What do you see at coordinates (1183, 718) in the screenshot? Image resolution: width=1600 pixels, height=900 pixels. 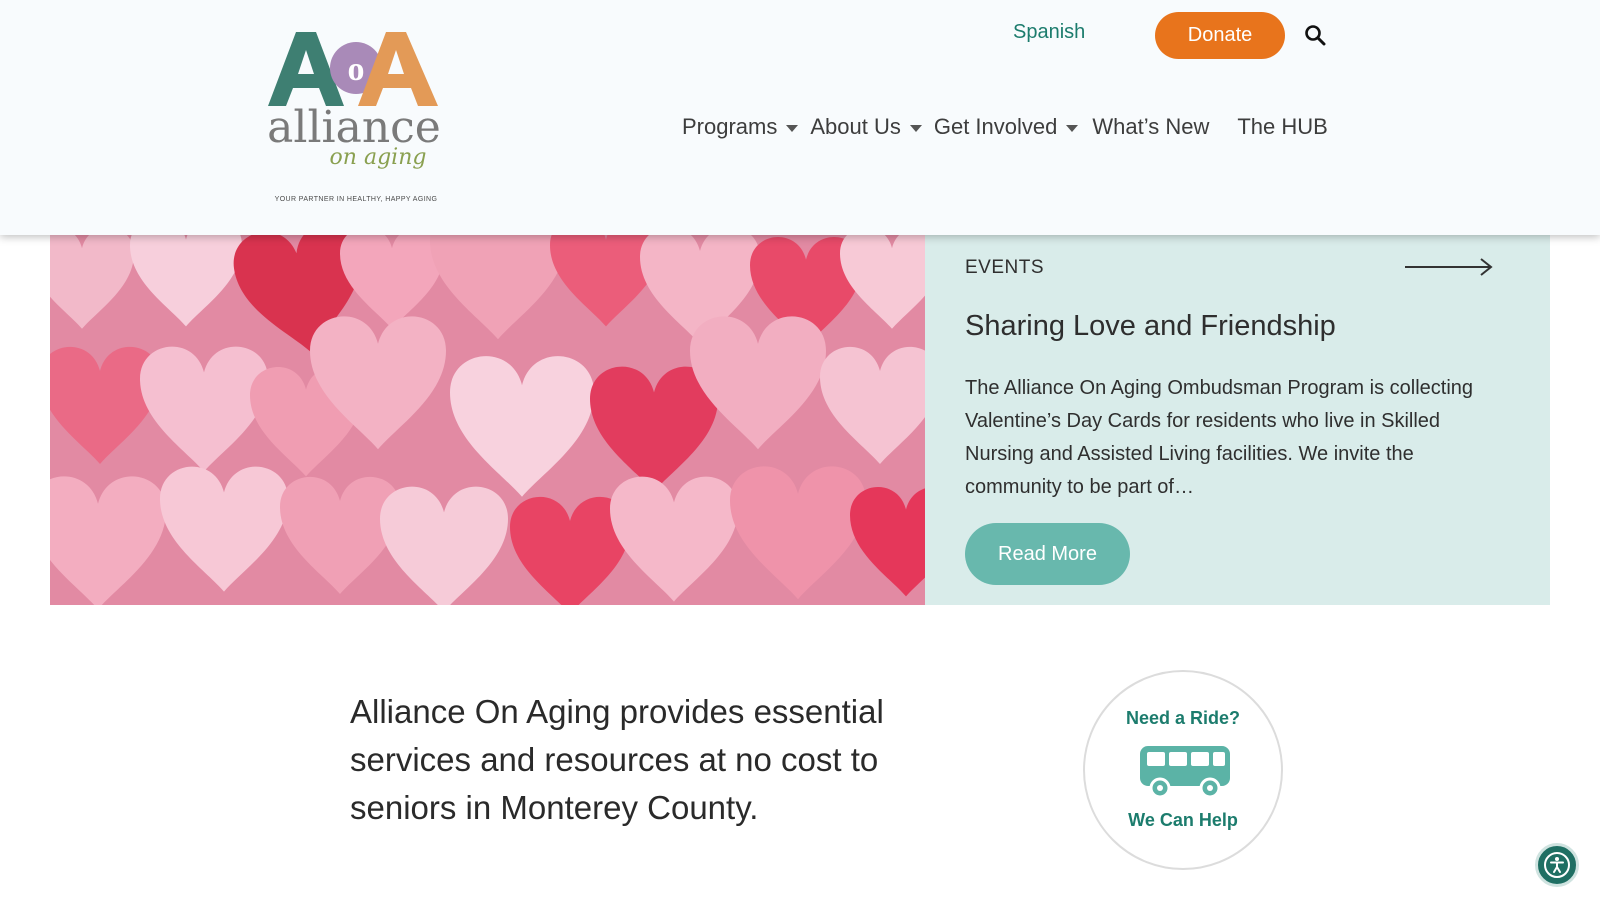 I see `ride-badge-top-text: Need a Ride?` at bounding box center [1183, 718].